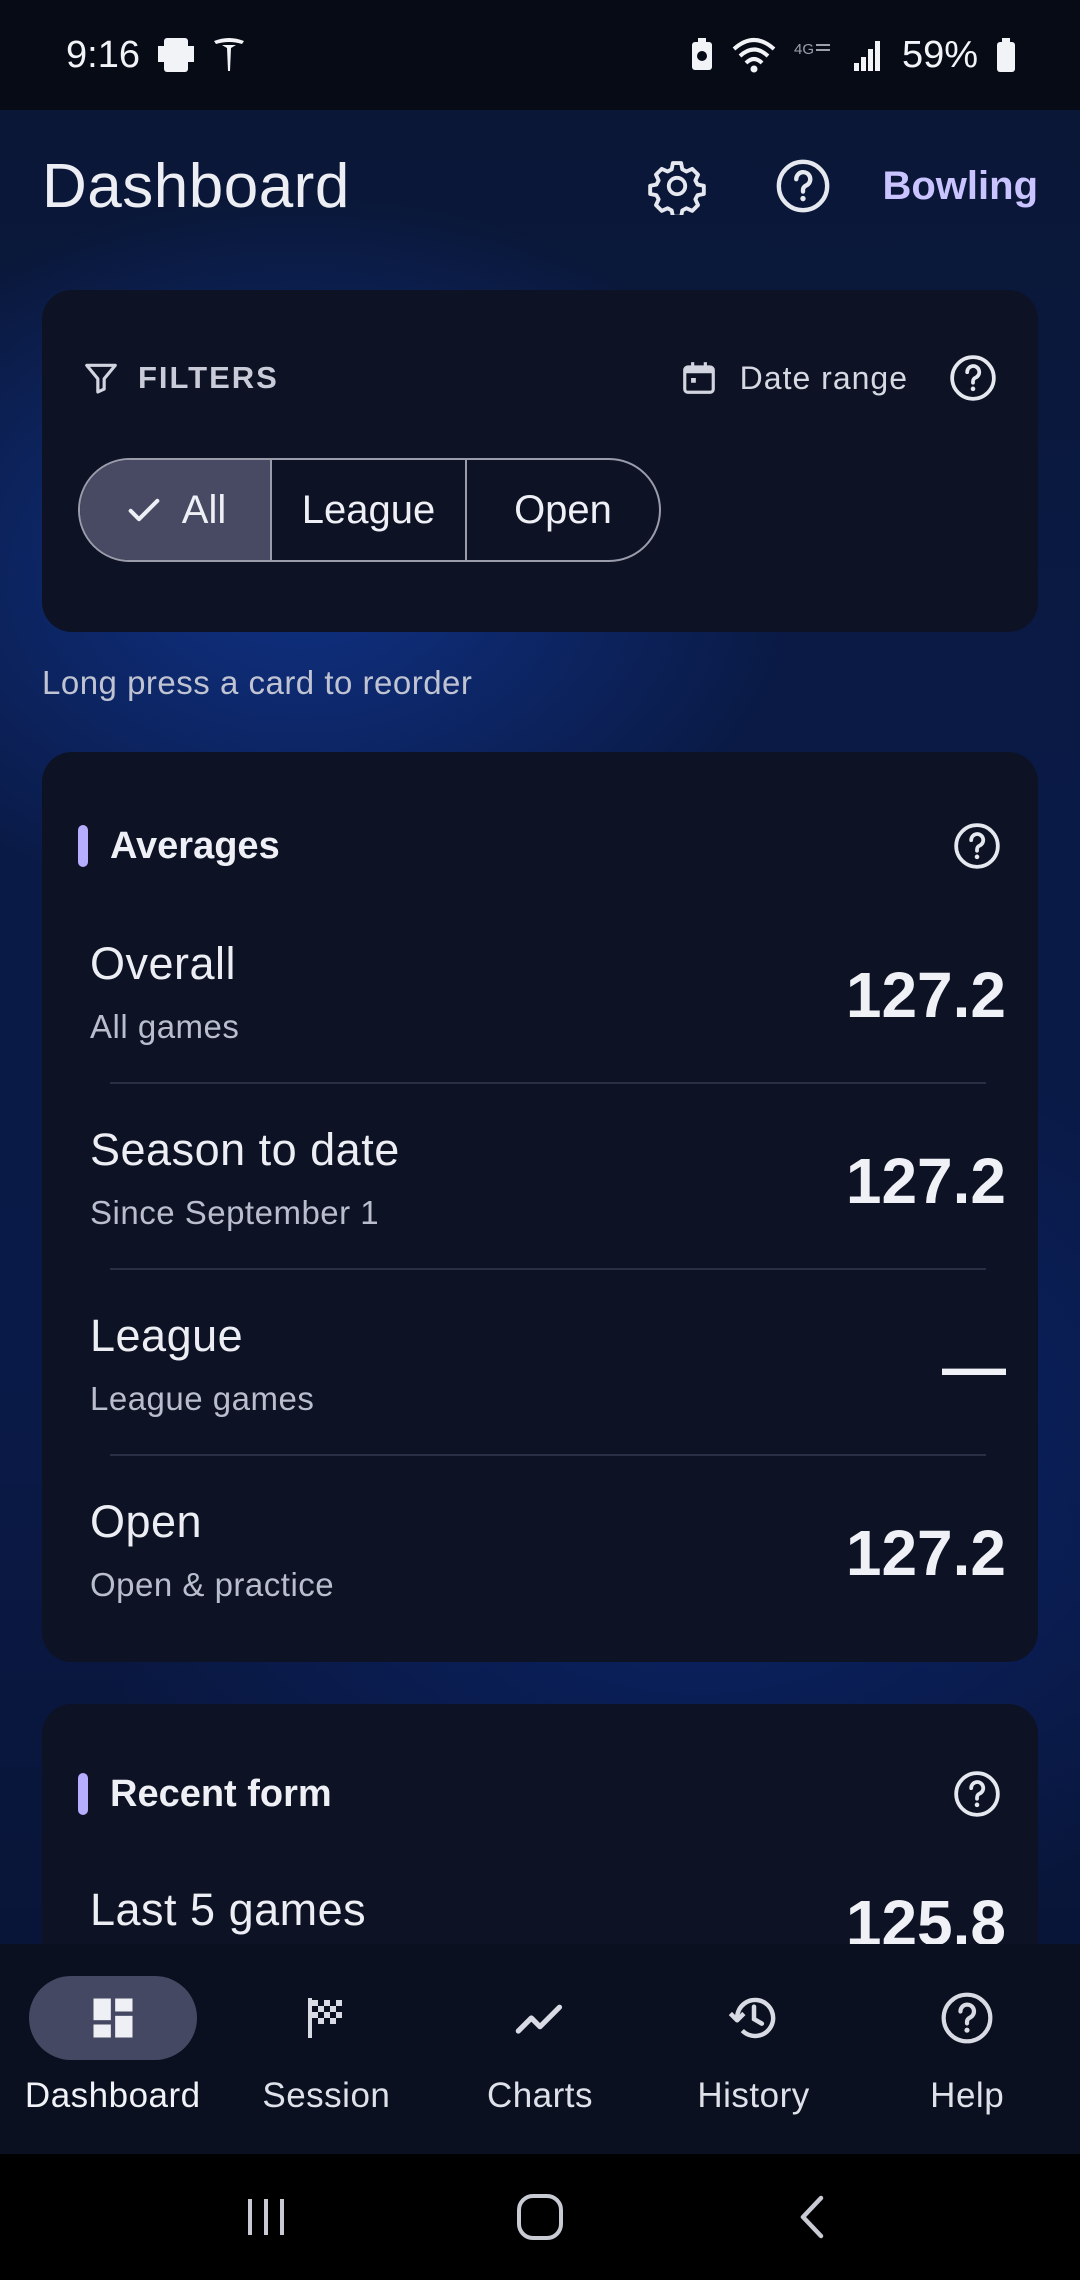 The width and height of the screenshot is (1080, 2280). I want to click on nav-session: Session, so click(326, 2049).